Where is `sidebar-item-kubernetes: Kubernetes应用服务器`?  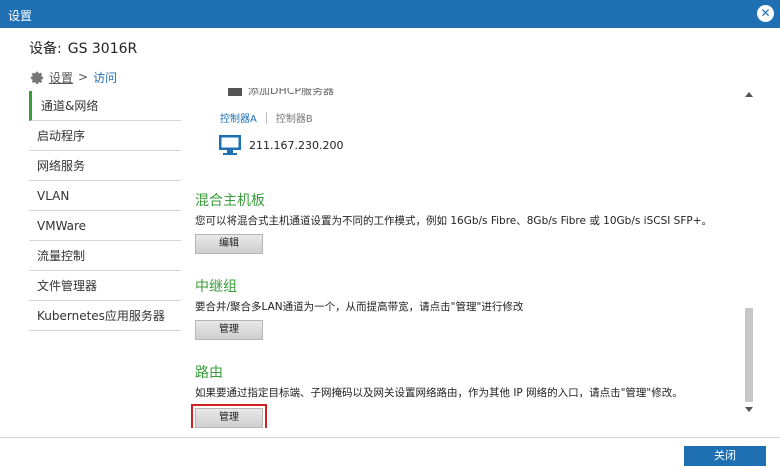
sidebar-item-kubernetes: Kubernetes应用服务器 is located at coordinates (105, 316).